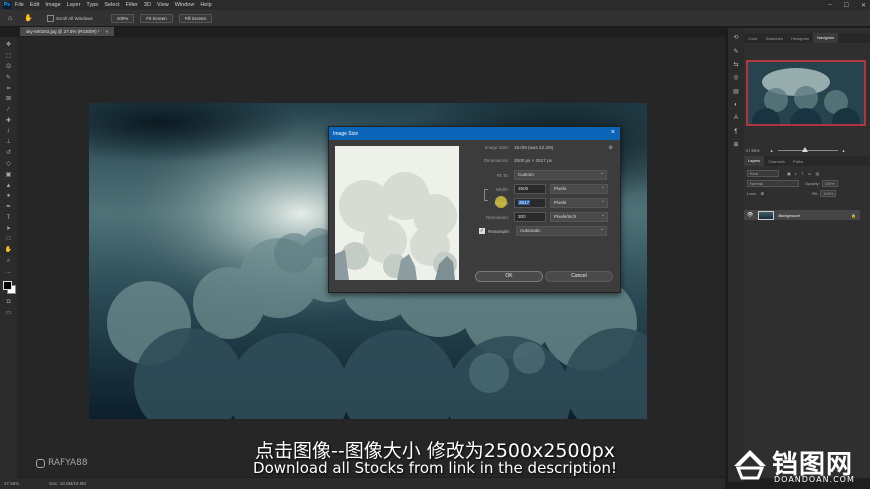 This screenshot has width=870, height=489. What do you see at coordinates (736, 145) in the screenshot?
I see `glyphs-icon: ⊞` at bounding box center [736, 145].